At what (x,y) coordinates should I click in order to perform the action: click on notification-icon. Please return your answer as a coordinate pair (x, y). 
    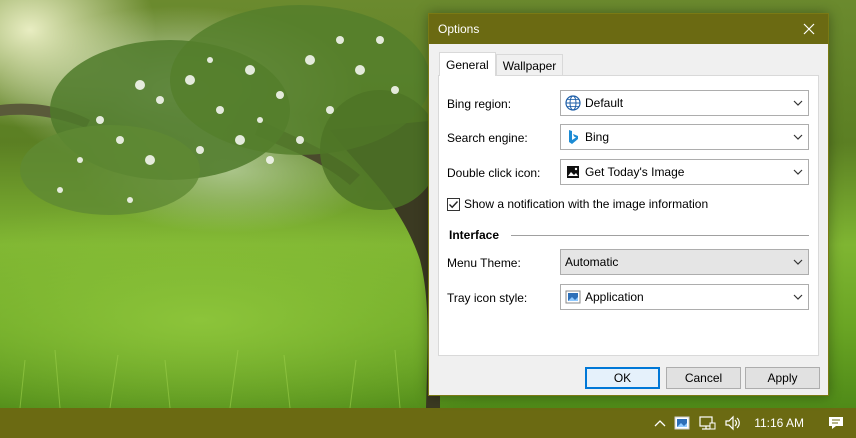
    Looking at the image, I should click on (836, 423).